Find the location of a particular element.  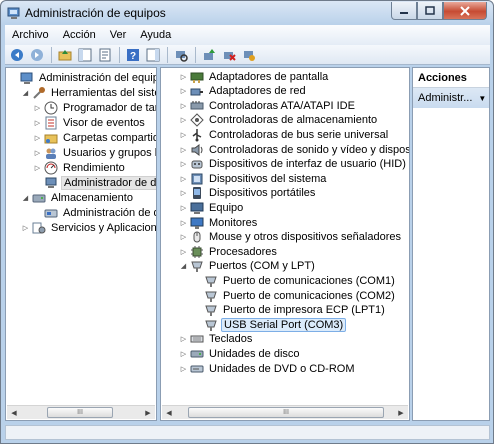

tree-node: ▷ Controladoras ATA/ATAPI IDE is located at coordinates (268, 105).